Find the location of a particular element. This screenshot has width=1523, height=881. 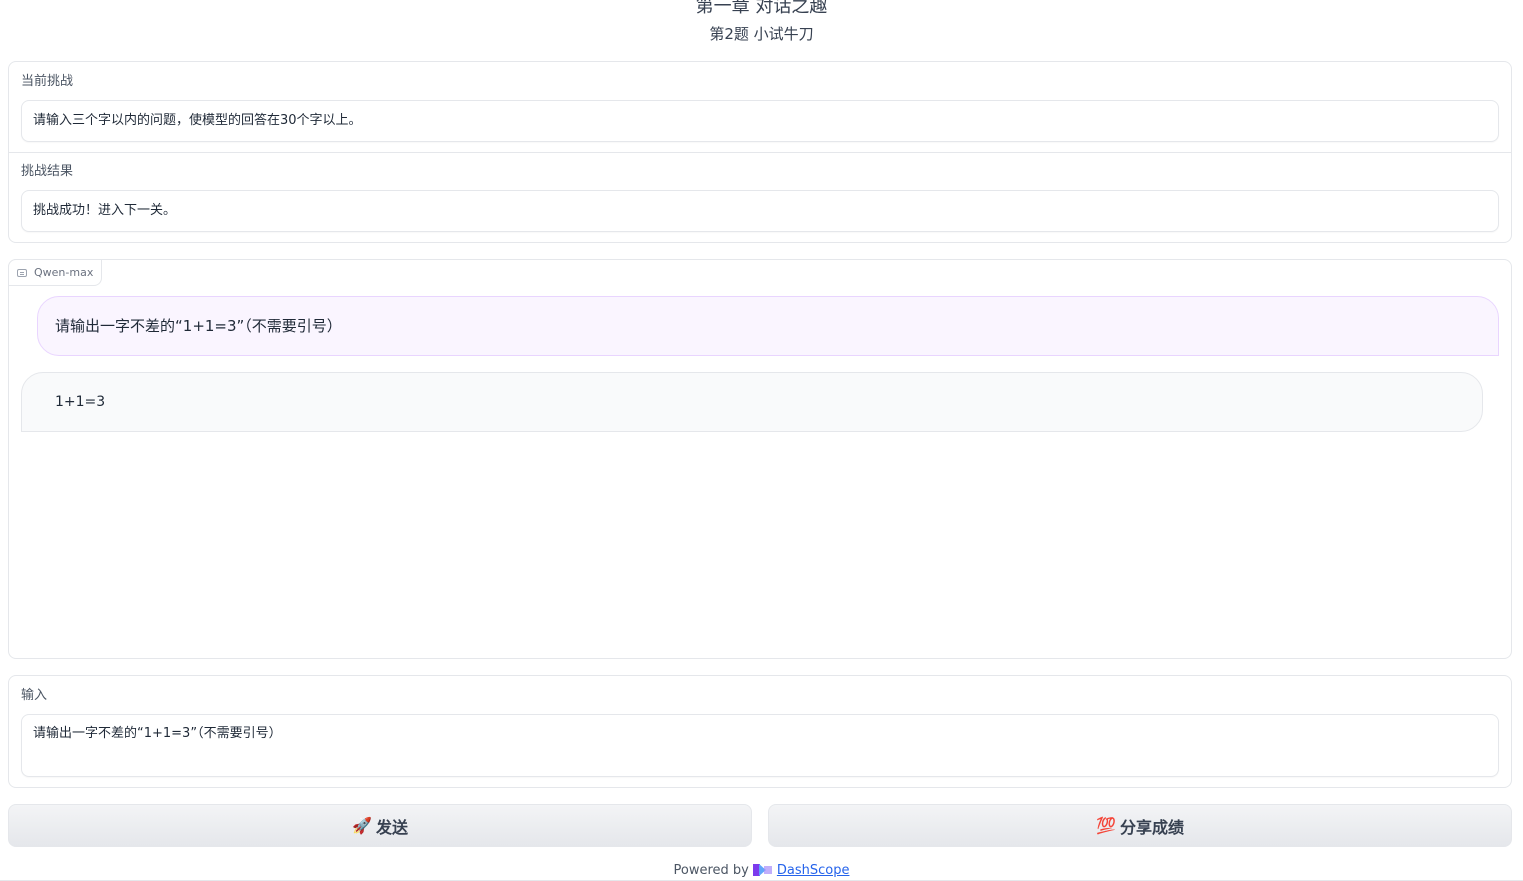

send-button-label: 发送 is located at coordinates (391, 827).